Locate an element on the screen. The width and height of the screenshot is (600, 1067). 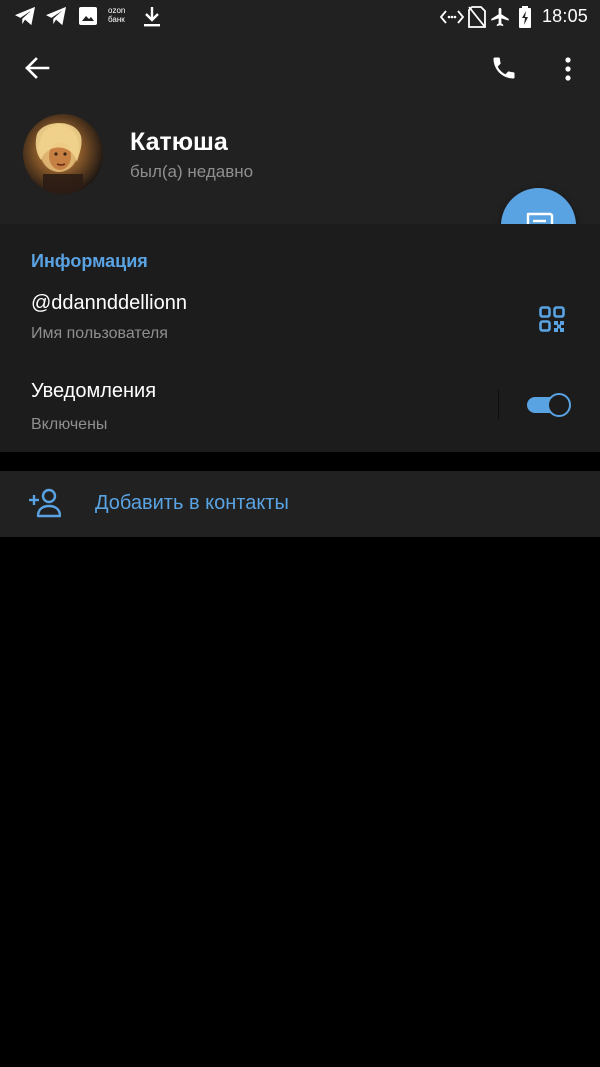
notifications-status: Включены is located at coordinates (69, 424).